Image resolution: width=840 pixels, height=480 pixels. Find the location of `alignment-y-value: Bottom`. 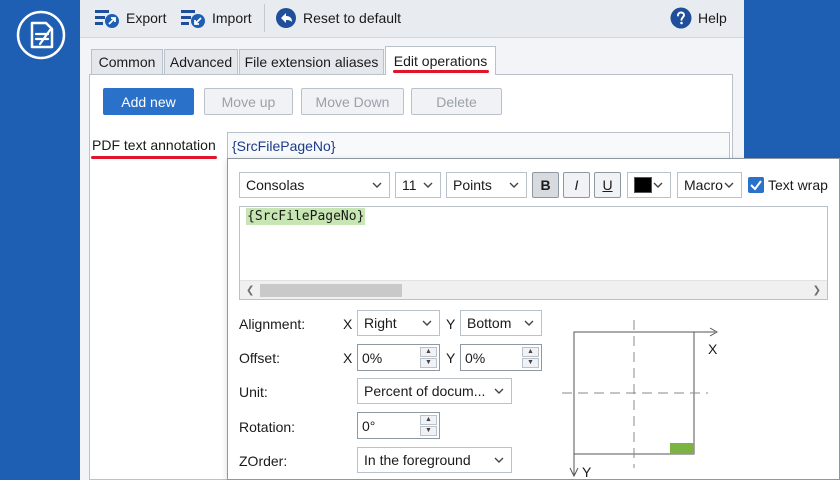

alignment-y-value: Bottom is located at coordinates (489, 323).